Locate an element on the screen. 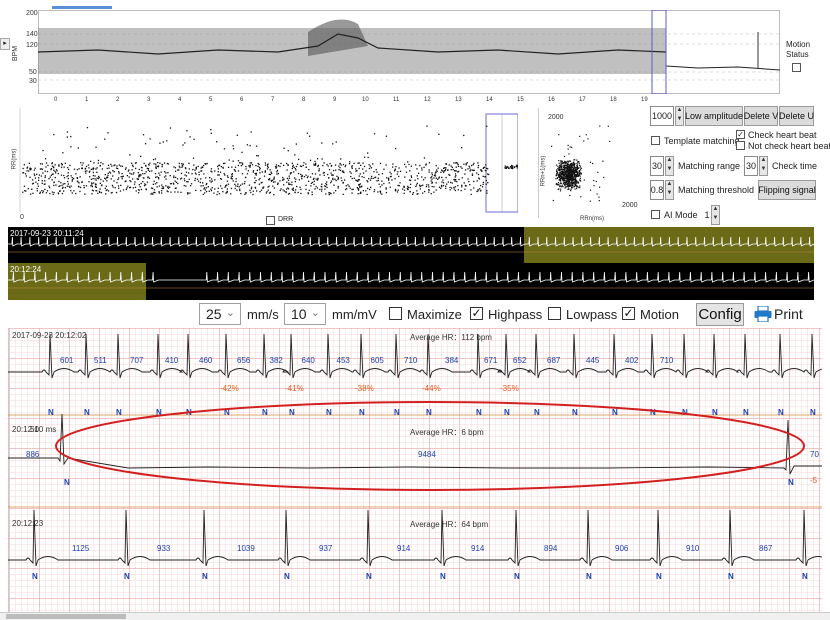 This screenshot has height=620, width=830. config-button: Config is located at coordinates (720, 314).